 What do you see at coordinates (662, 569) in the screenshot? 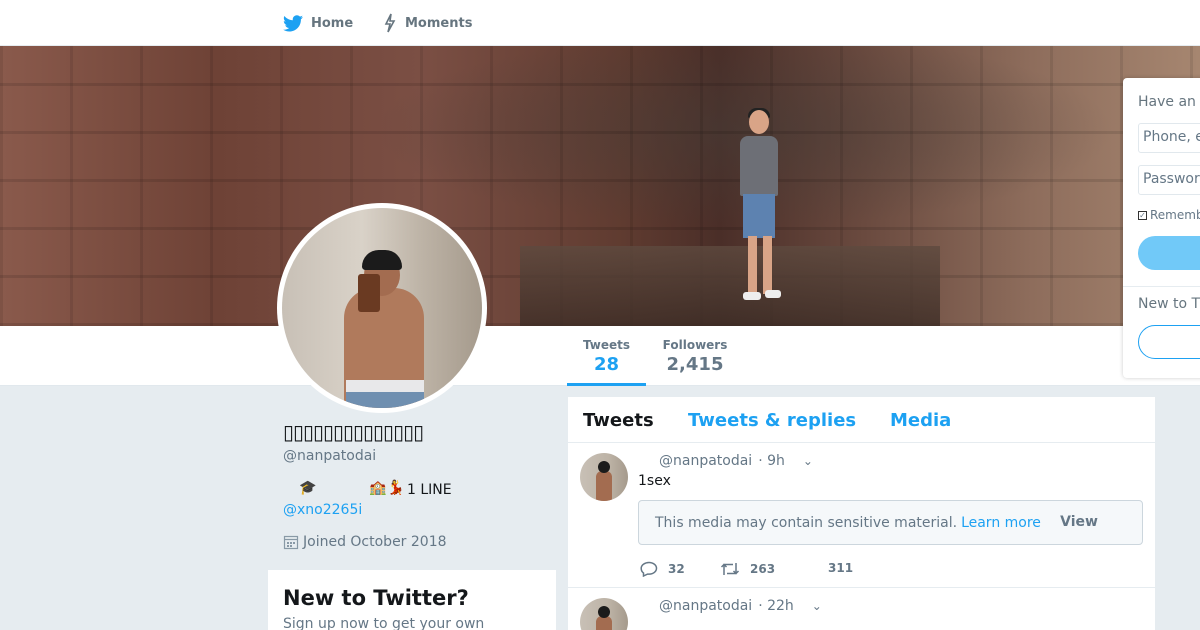
I see `reply-button: 32` at bounding box center [662, 569].